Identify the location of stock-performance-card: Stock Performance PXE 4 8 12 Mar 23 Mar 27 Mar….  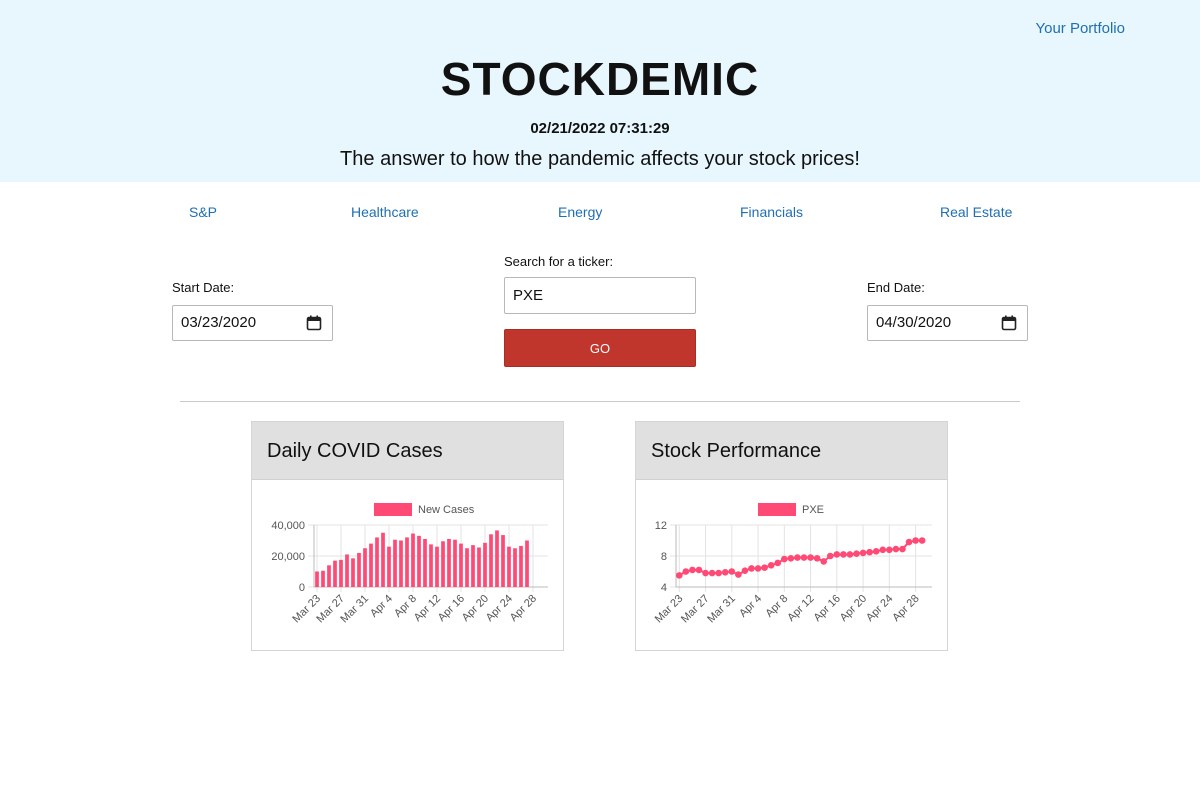
(791, 536).